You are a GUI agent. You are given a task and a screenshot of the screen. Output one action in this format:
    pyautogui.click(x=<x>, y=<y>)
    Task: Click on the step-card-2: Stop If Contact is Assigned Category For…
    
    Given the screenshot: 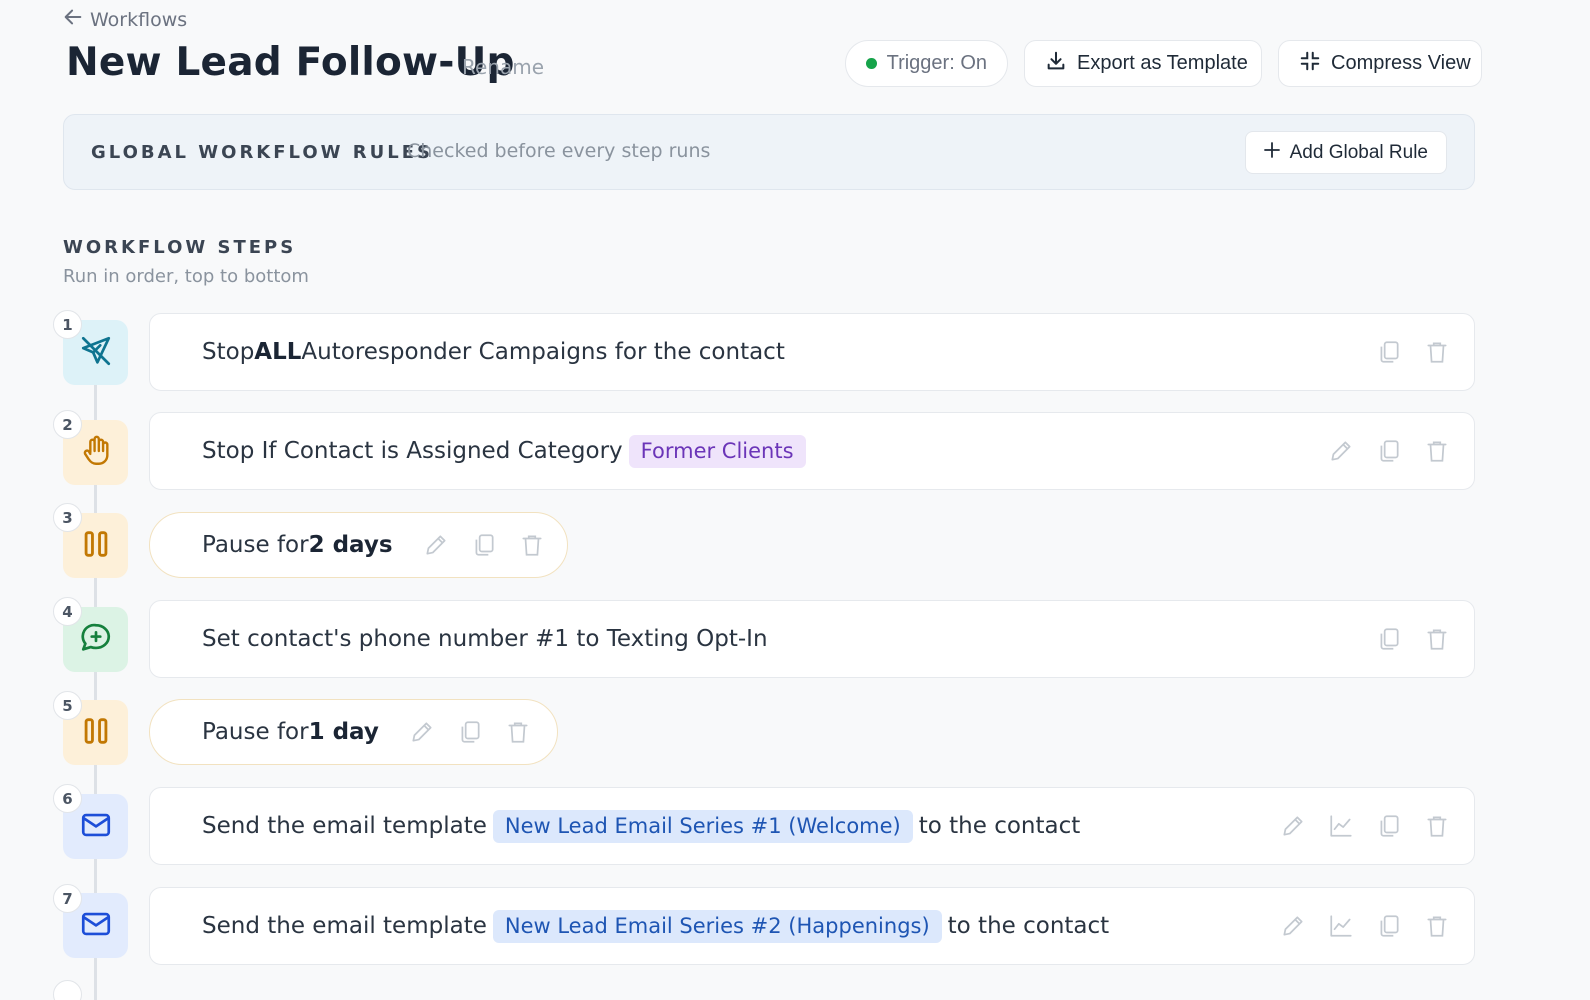 What is the action you would take?
    pyautogui.click(x=812, y=451)
    